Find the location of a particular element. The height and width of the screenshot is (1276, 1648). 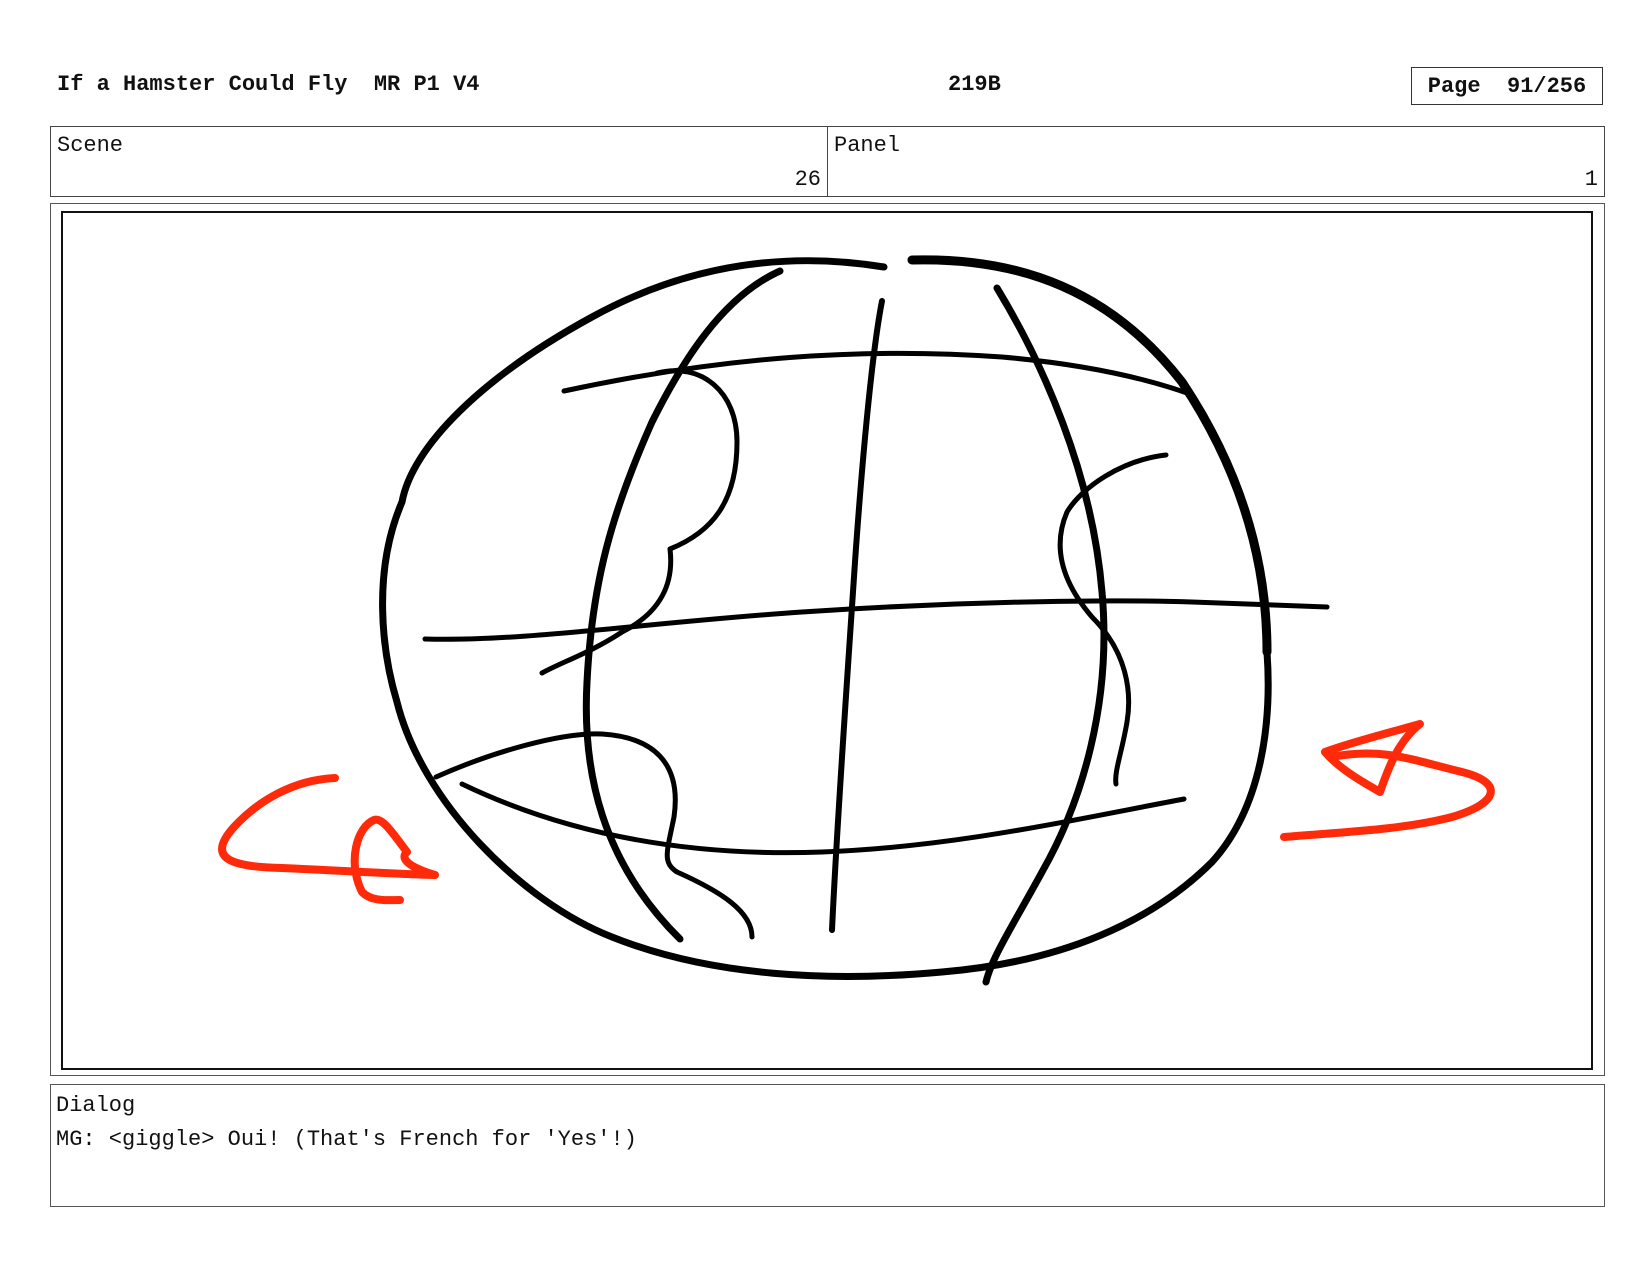

longitude-right is located at coordinates (1045, 635).